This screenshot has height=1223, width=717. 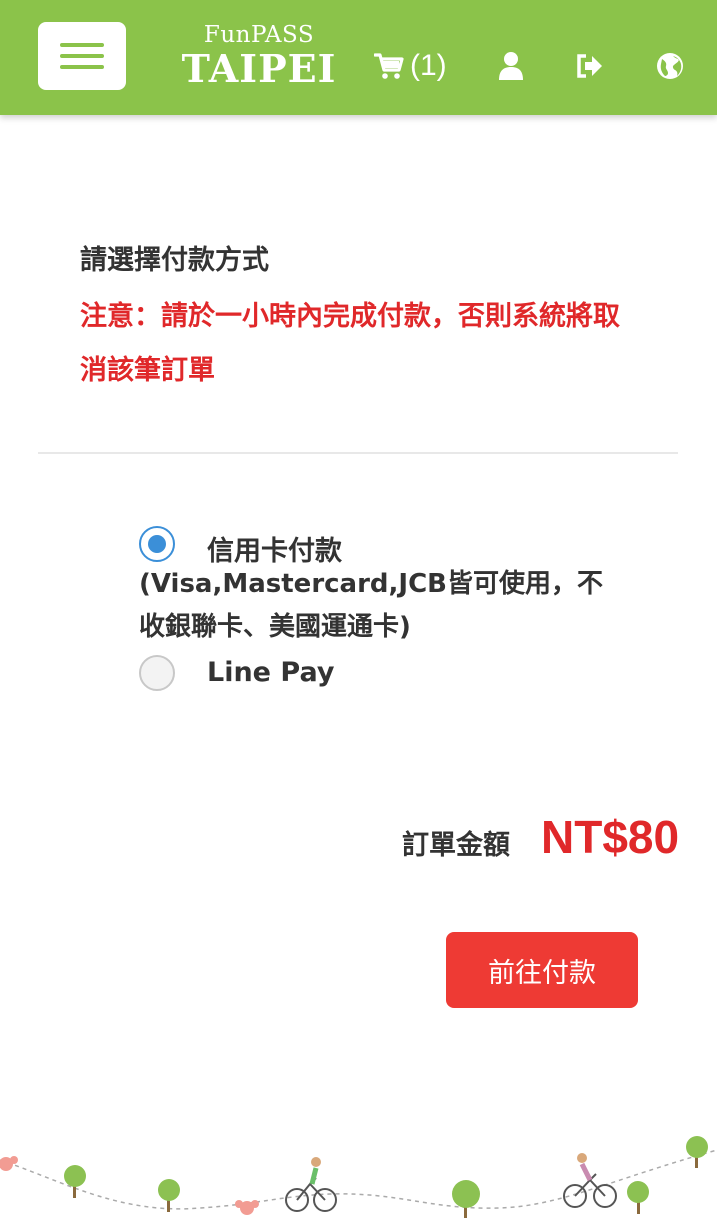 I want to click on logo-top-text: FunPASS, so click(x=259, y=35).